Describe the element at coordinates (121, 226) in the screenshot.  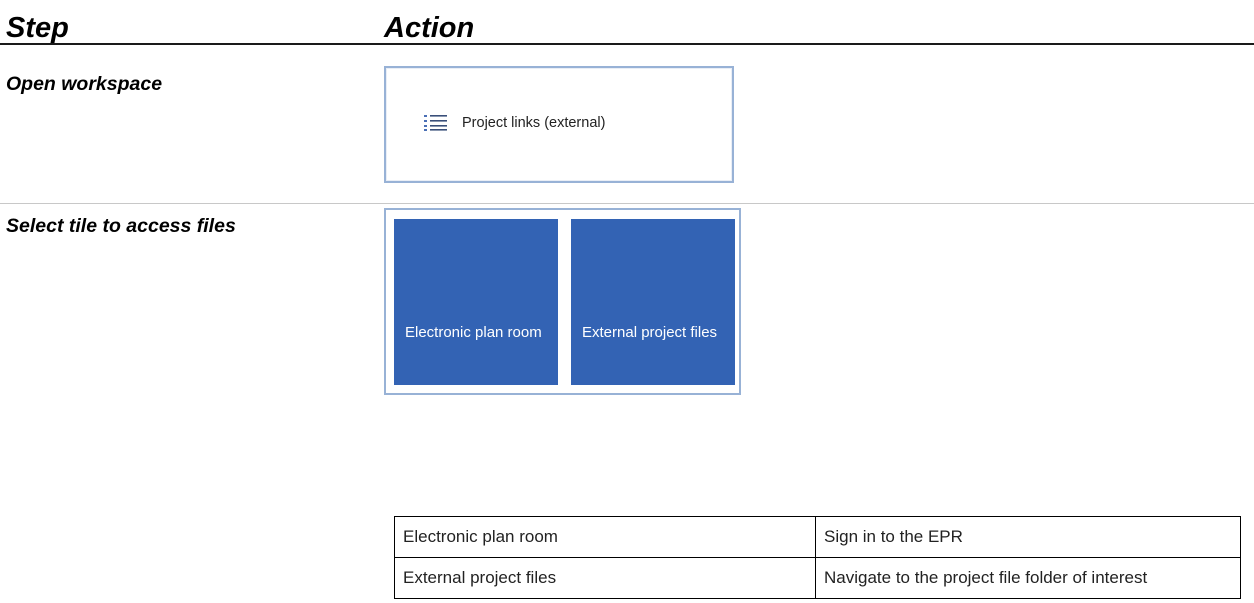
I see `step-label-select-tile: Select tile to access files` at that location.